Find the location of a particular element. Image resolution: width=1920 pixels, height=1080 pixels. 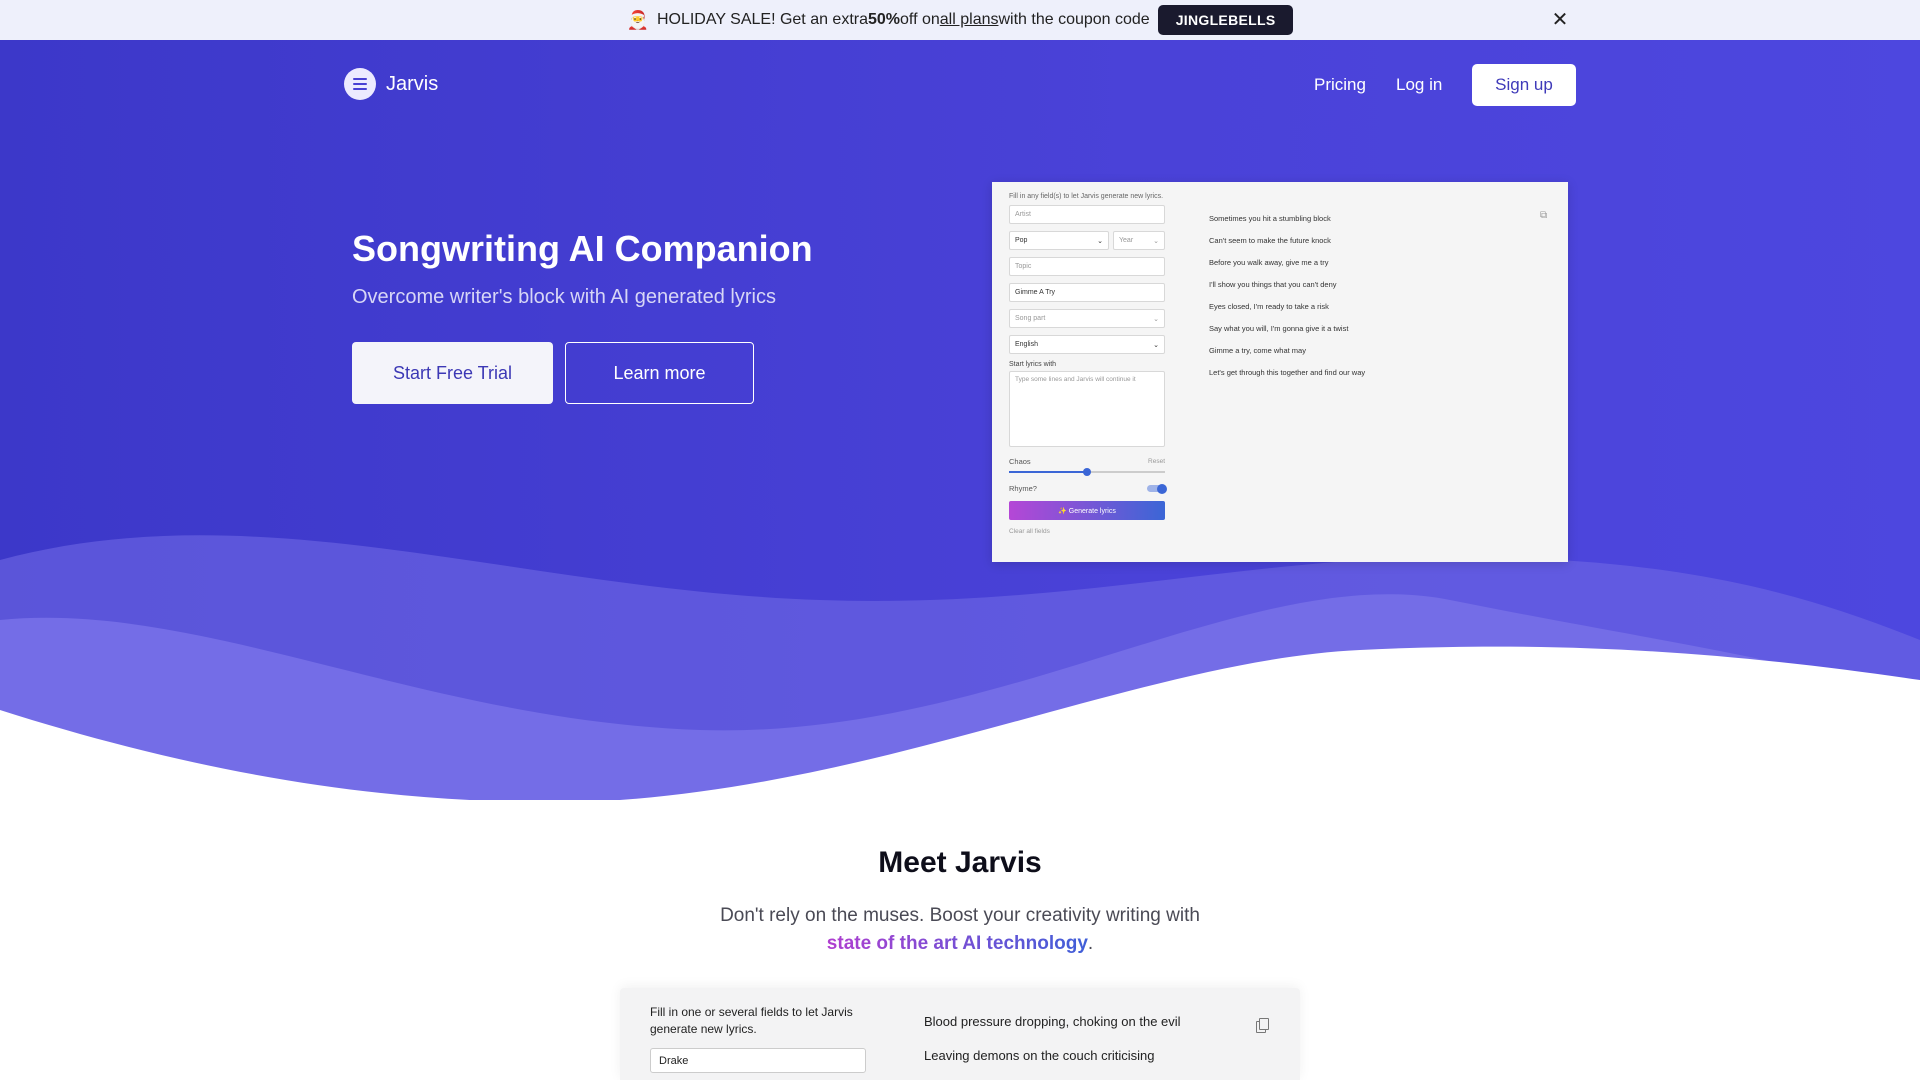

coupon-code-badge: JINGLEBELLS is located at coordinates (1225, 20).